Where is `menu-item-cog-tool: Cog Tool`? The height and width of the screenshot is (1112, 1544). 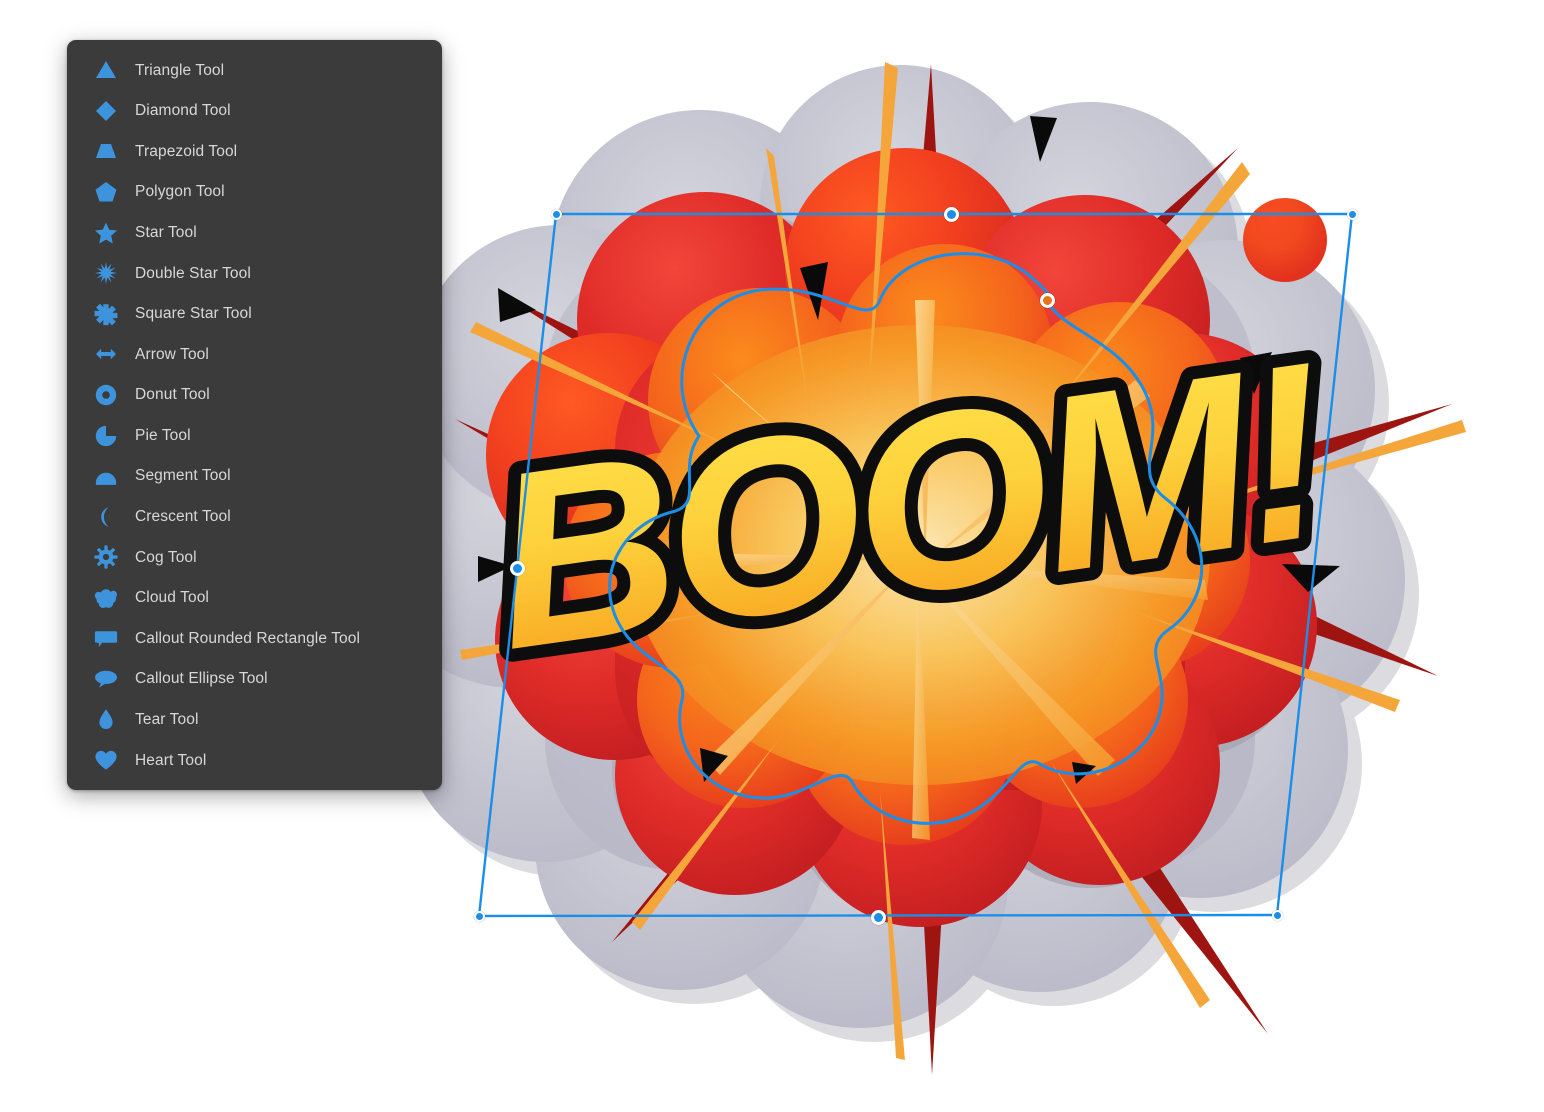
menu-item-cog-tool: Cog Tool is located at coordinates (254, 557).